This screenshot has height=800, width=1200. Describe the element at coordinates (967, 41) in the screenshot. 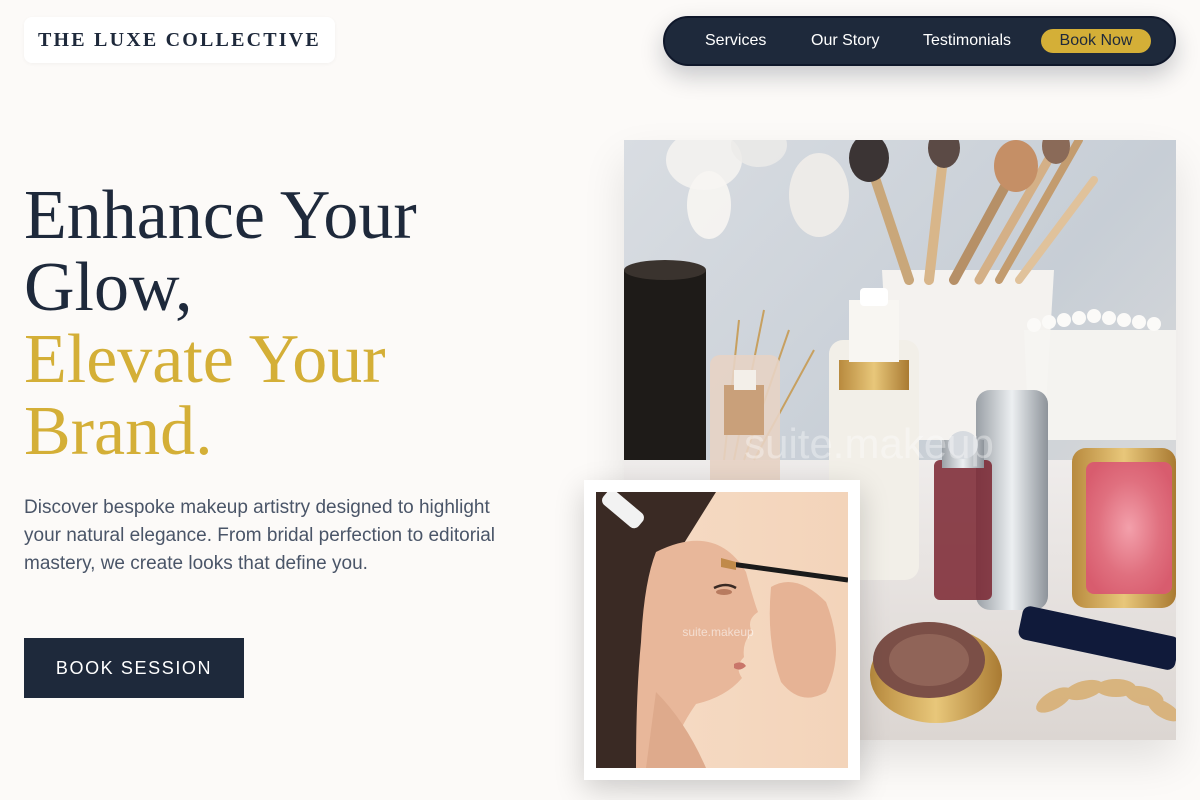

I see `nav-link-testimonials: Testimonials` at that location.